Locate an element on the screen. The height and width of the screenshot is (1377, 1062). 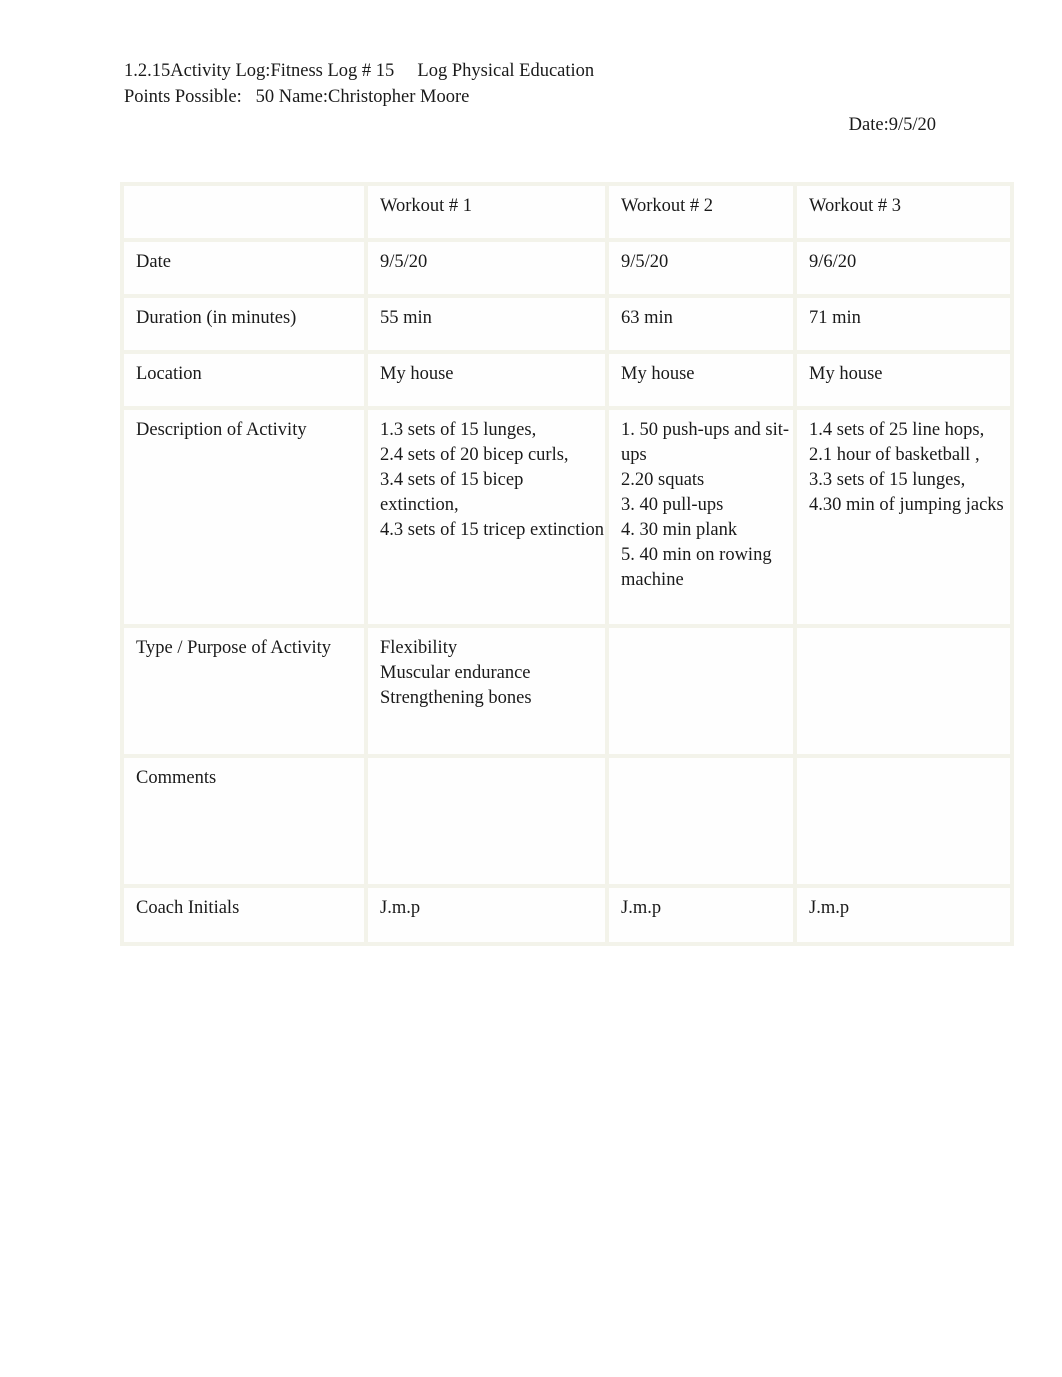
row-label-duration: Duration (in minutes) is located at coordinates (244, 324).